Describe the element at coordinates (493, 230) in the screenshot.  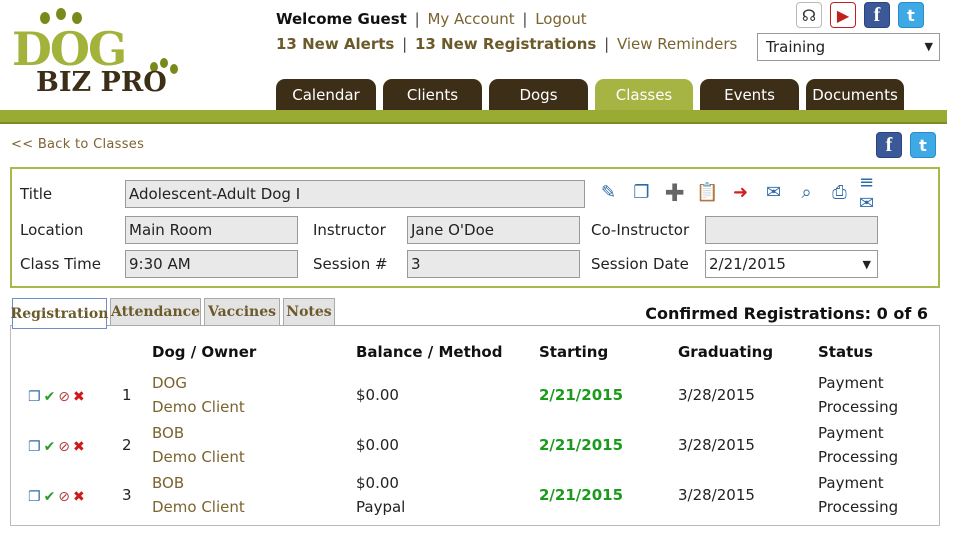
I see `instructor-field: Jane O'Doe` at that location.